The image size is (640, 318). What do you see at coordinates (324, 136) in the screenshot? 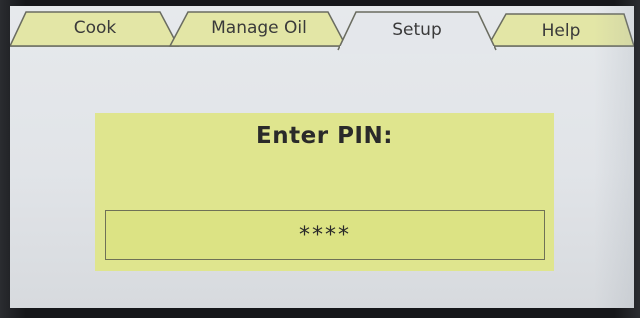
I see `pin-prompt-title: Enter PIN:` at bounding box center [324, 136].